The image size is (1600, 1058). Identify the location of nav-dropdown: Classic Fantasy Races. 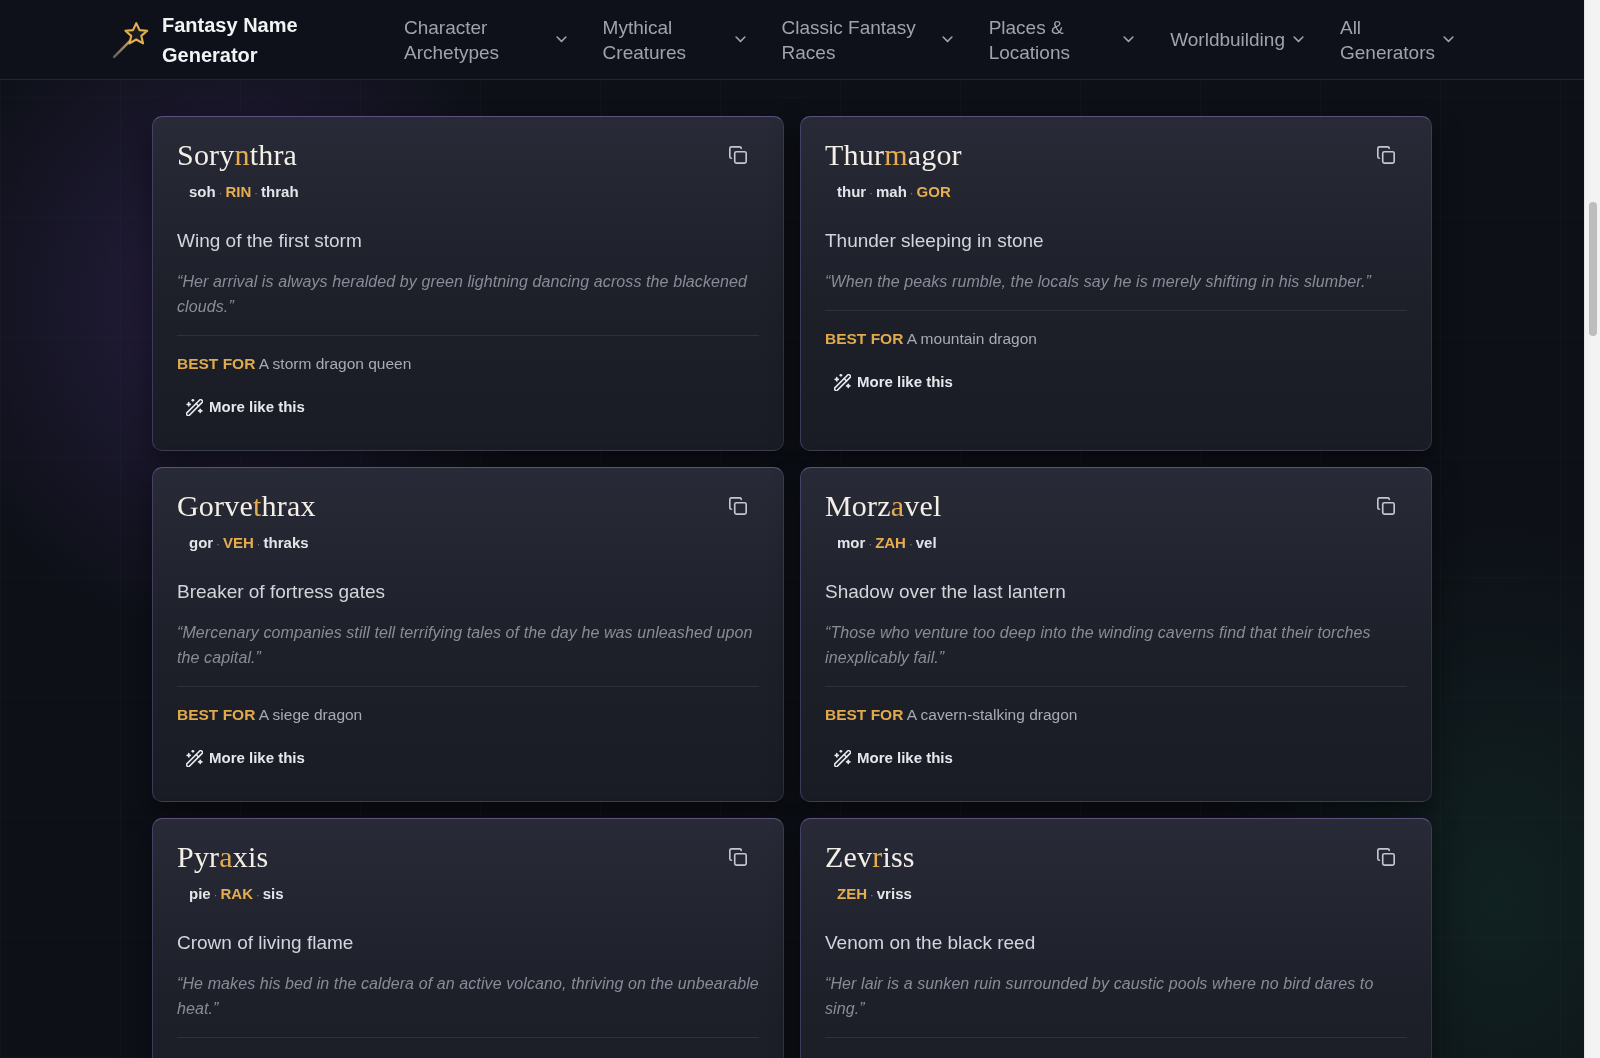
(867, 39).